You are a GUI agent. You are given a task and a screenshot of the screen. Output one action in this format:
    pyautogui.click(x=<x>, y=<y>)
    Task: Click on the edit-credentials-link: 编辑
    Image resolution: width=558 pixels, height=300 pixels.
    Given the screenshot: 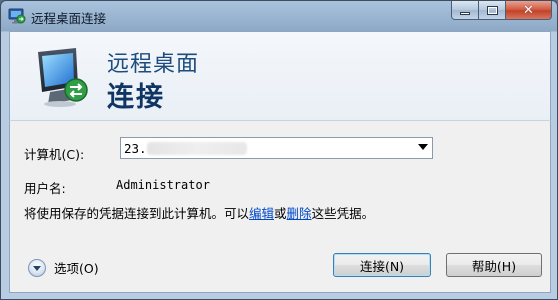 What is the action you would take?
    pyautogui.click(x=261, y=213)
    